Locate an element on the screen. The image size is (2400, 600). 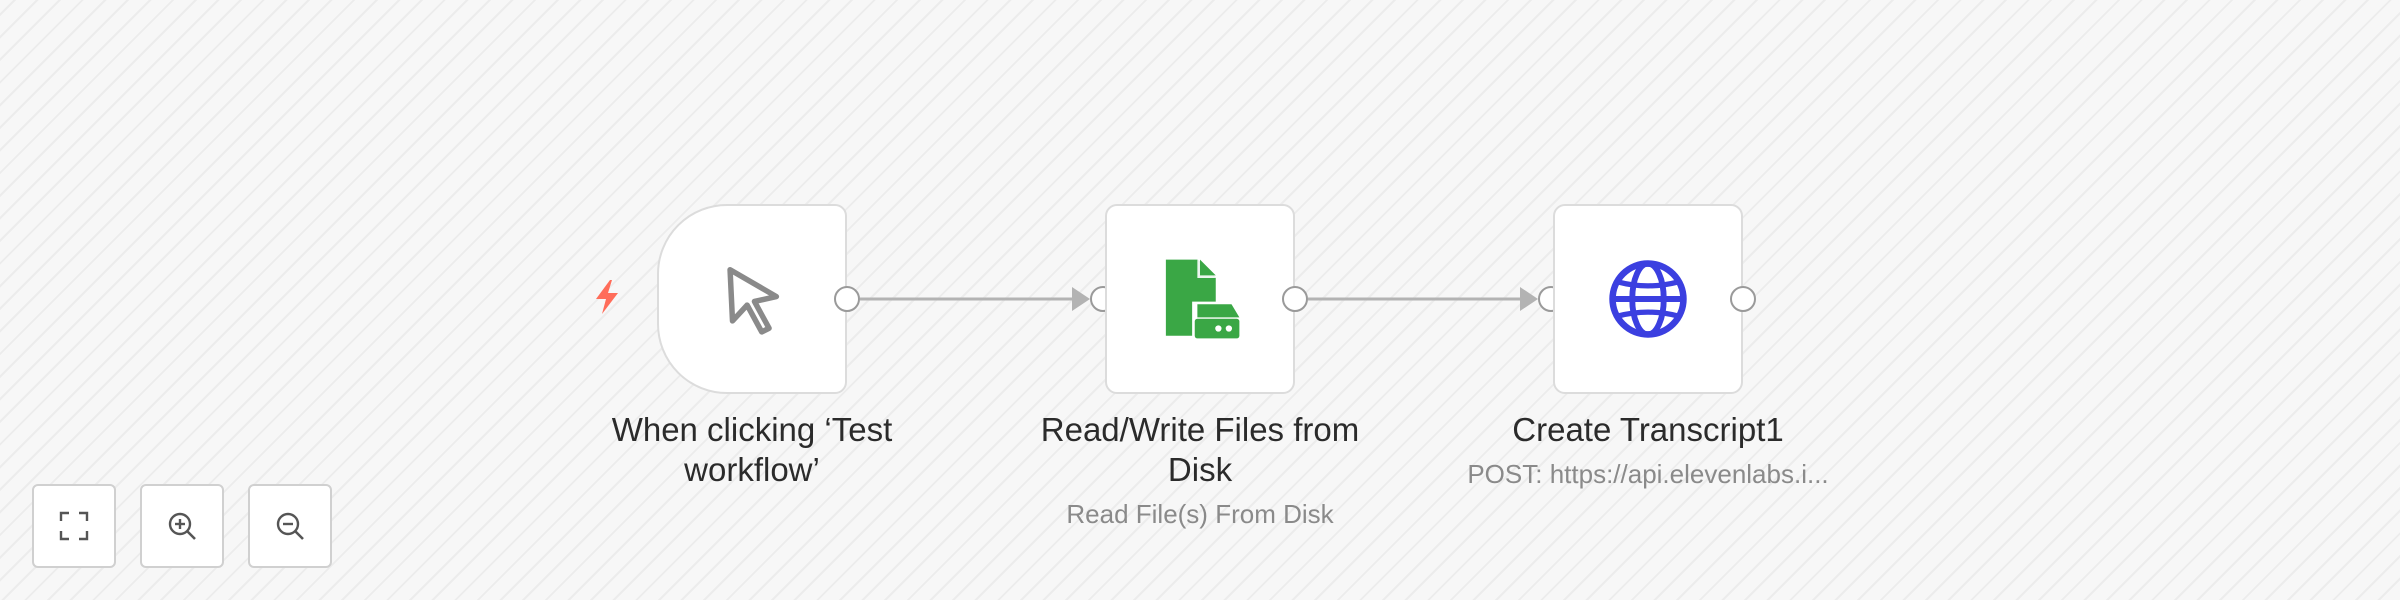
node-2-output-handle is located at coordinates (1295, 299).